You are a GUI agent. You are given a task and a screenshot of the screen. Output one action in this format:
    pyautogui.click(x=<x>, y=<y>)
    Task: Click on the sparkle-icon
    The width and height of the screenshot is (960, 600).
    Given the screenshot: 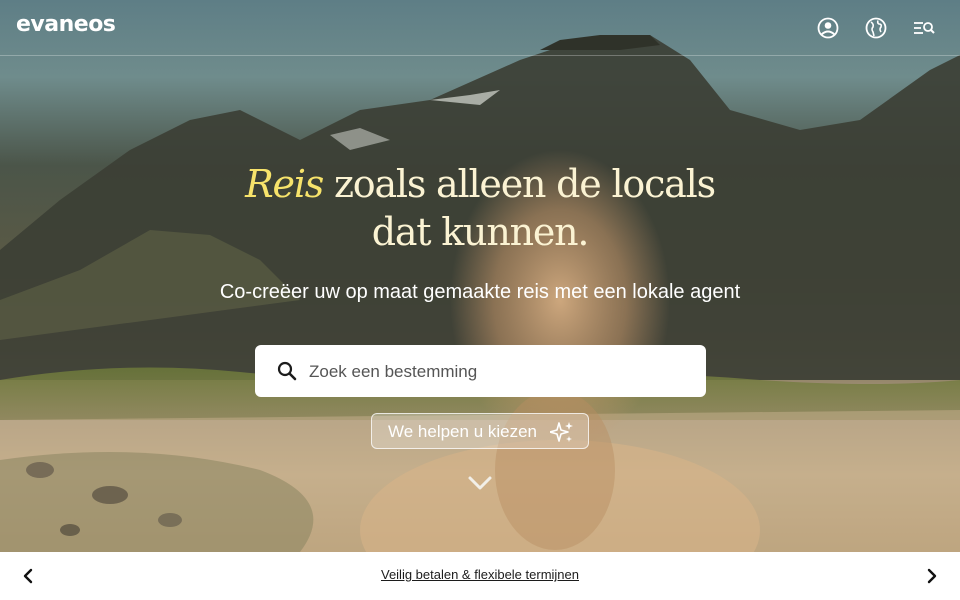 What is the action you would take?
    pyautogui.click(x=561, y=432)
    